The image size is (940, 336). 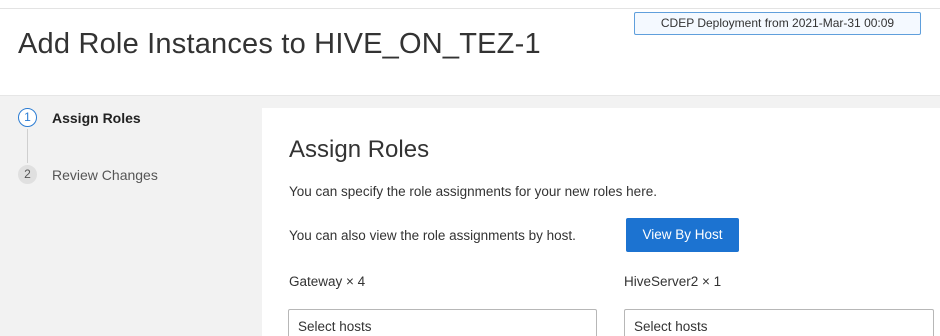 I want to click on wizard-step-review-changes: 2 Review Changes, so click(x=88, y=174).